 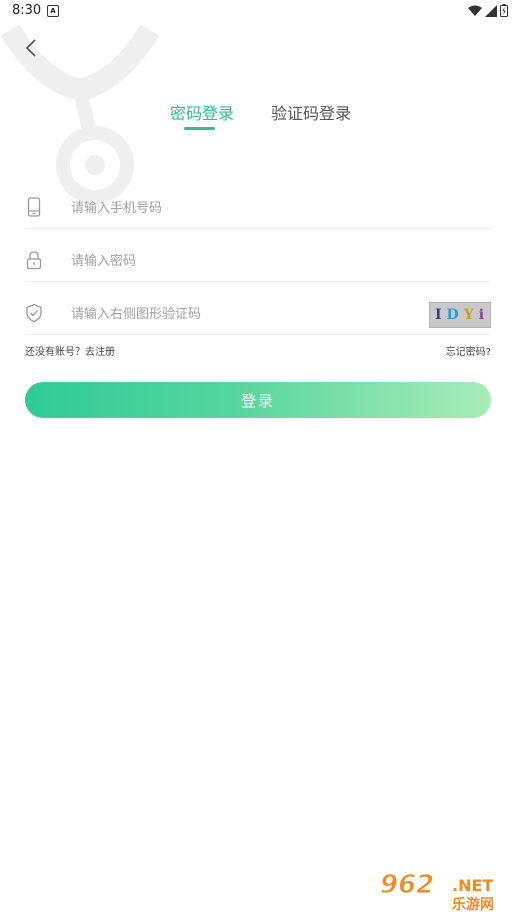 I want to click on status-bar: 8:30 A, so click(x=258, y=11).